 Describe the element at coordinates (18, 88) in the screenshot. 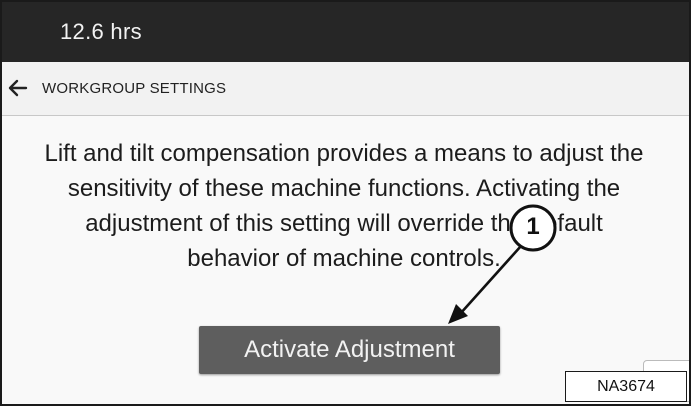

I see `arrow-left-icon` at that location.